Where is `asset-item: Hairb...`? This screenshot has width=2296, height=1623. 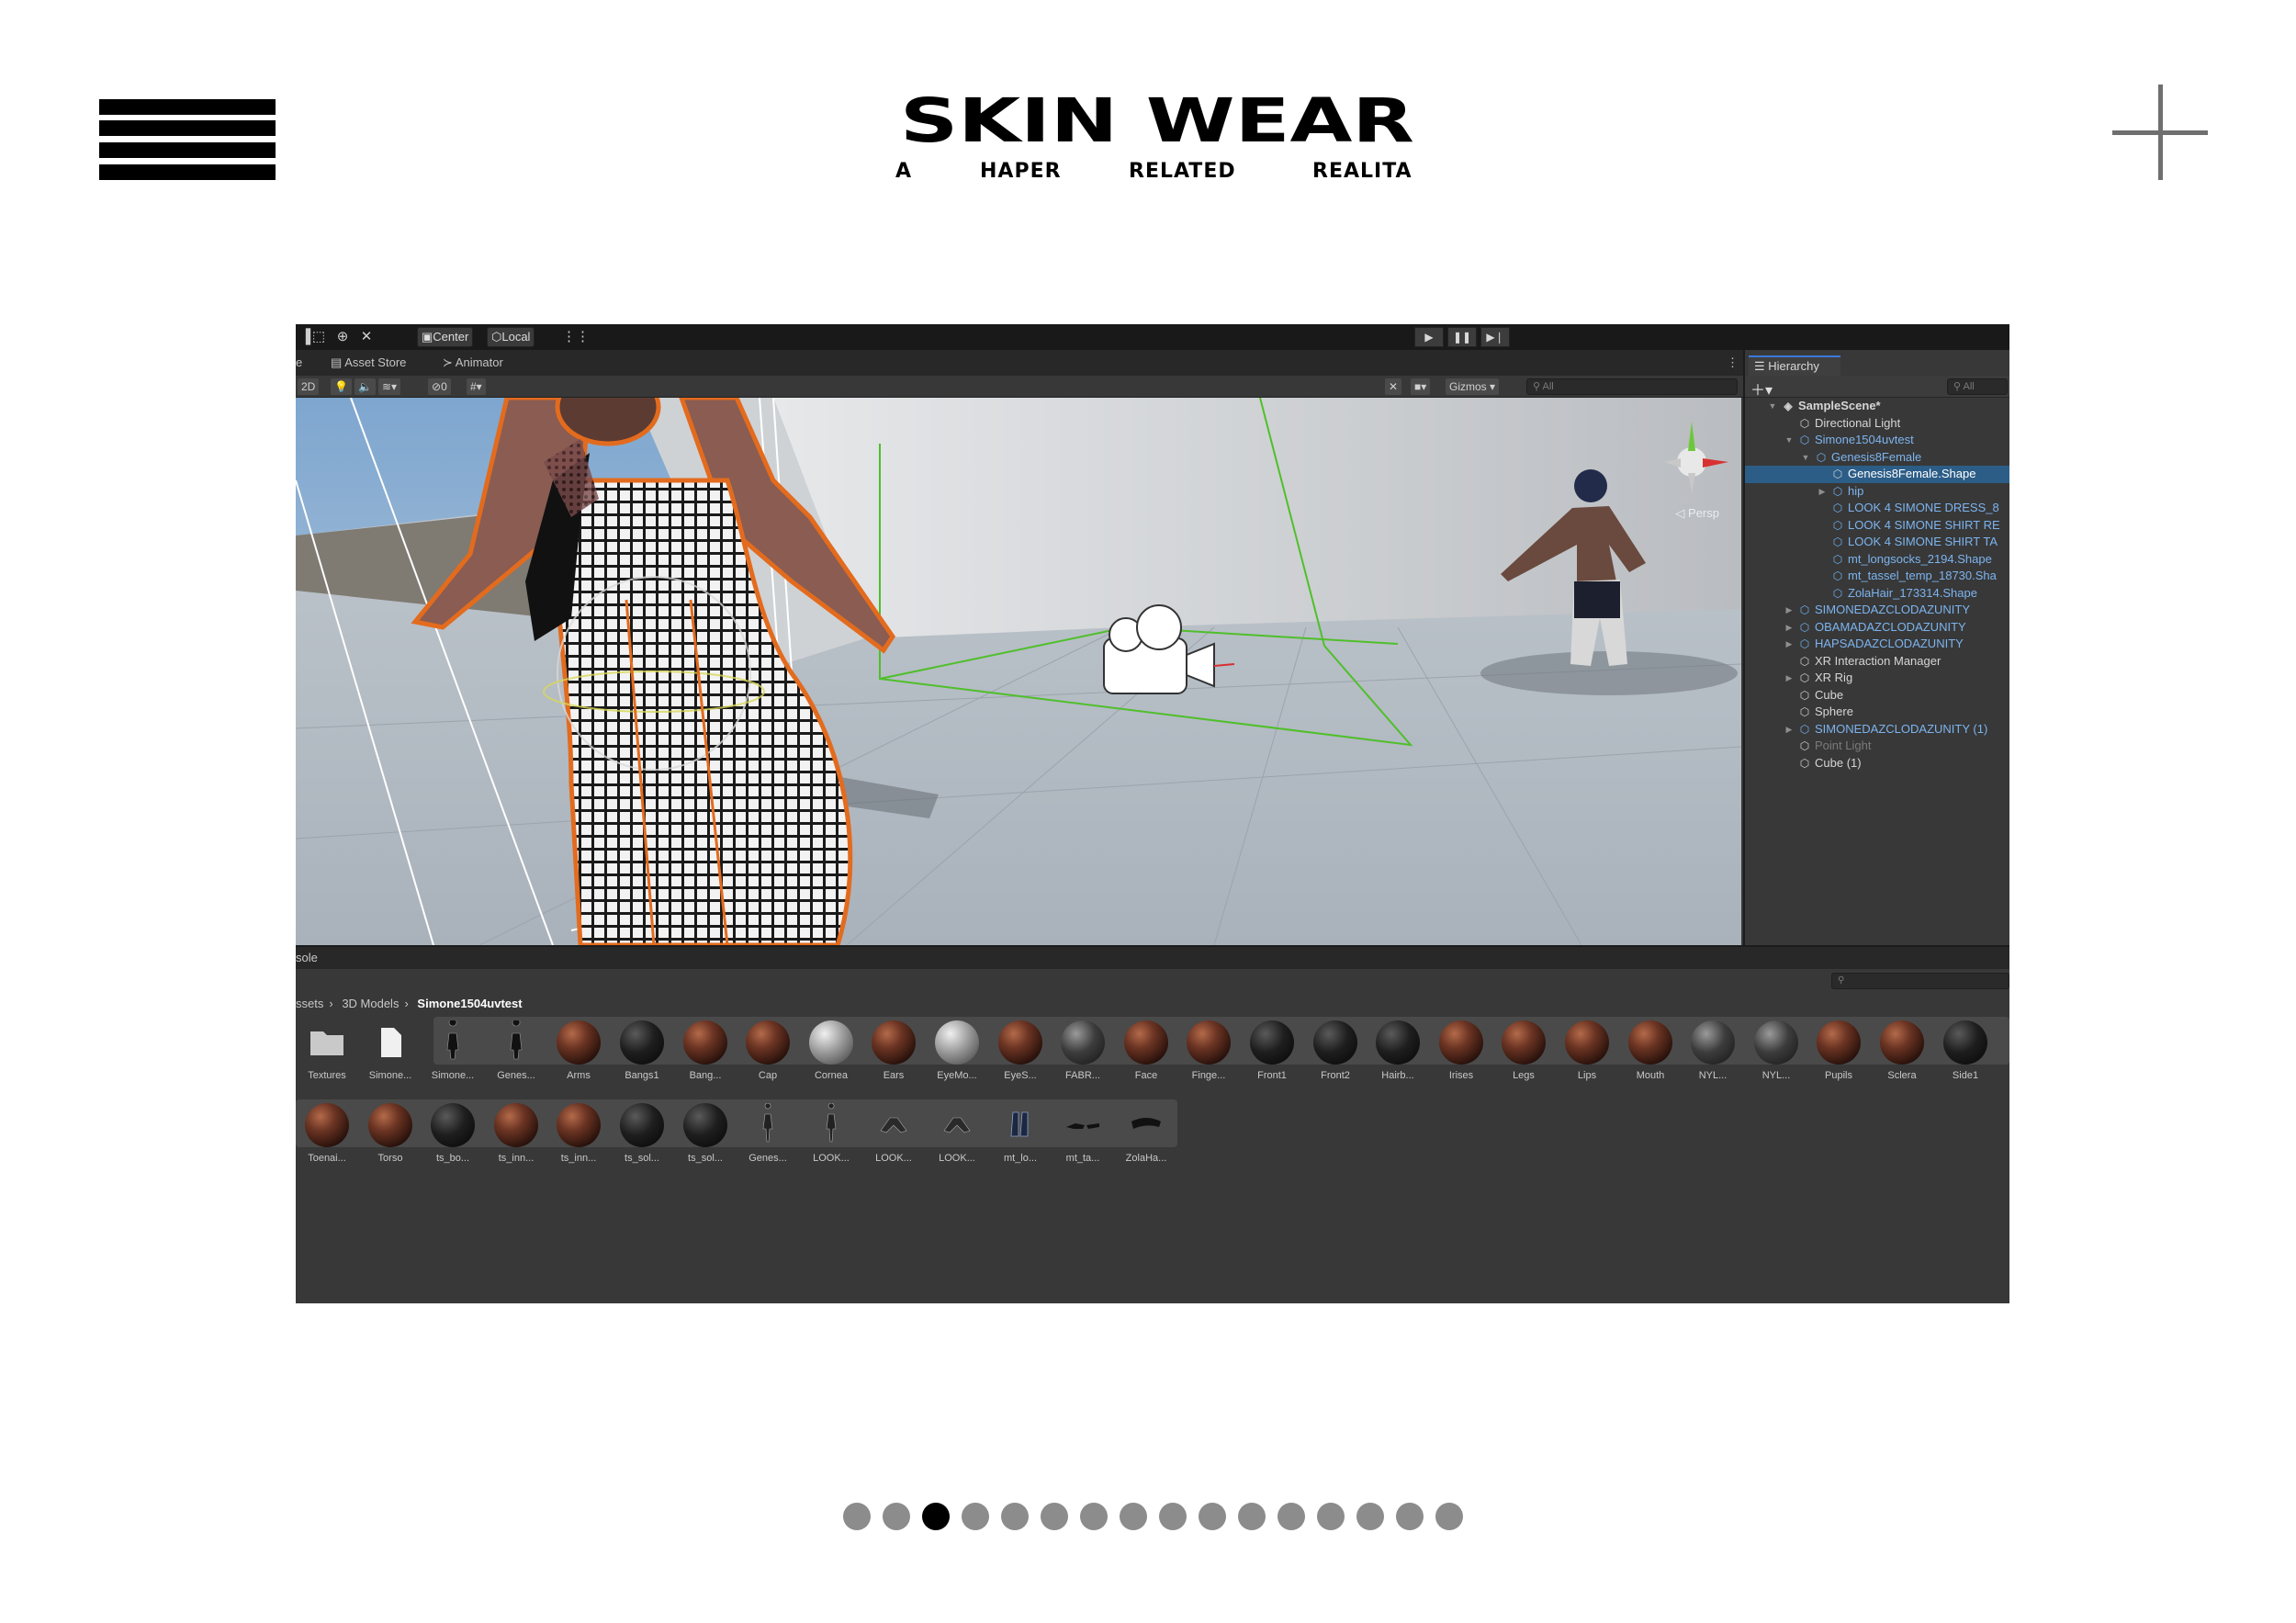
asset-item: Hairb... is located at coordinates (1398, 1056).